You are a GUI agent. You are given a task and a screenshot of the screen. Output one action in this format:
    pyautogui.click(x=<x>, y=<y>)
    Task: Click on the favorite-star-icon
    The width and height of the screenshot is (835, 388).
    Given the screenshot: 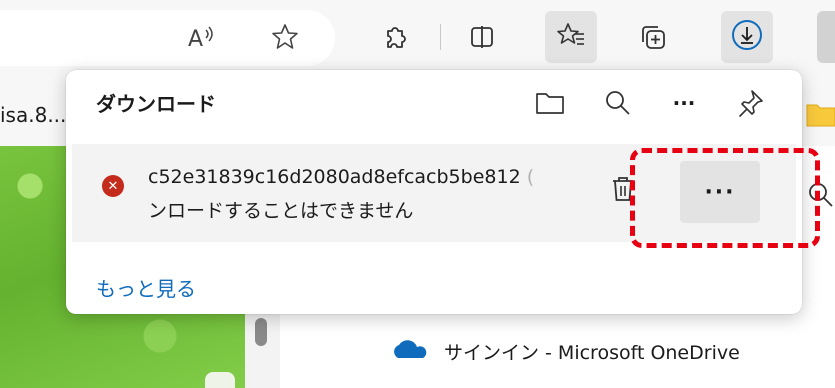 What is the action you would take?
    pyautogui.click(x=285, y=37)
    